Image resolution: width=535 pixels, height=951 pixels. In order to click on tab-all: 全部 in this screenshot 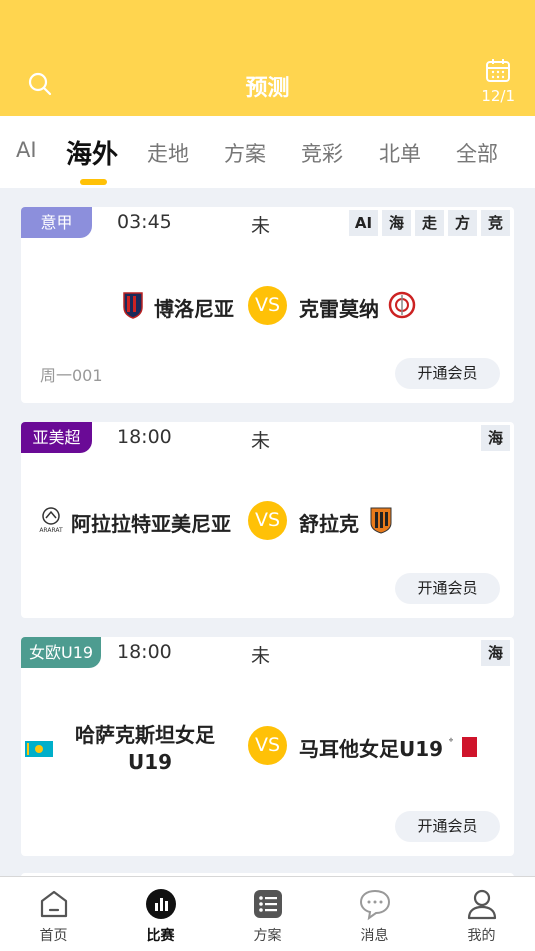, I will do `click(477, 153)`.